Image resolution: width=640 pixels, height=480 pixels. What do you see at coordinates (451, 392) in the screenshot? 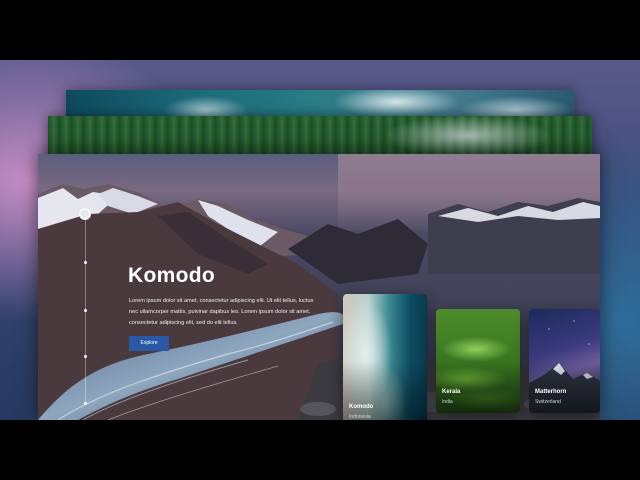
I see `card-title: Kerala` at bounding box center [451, 392].